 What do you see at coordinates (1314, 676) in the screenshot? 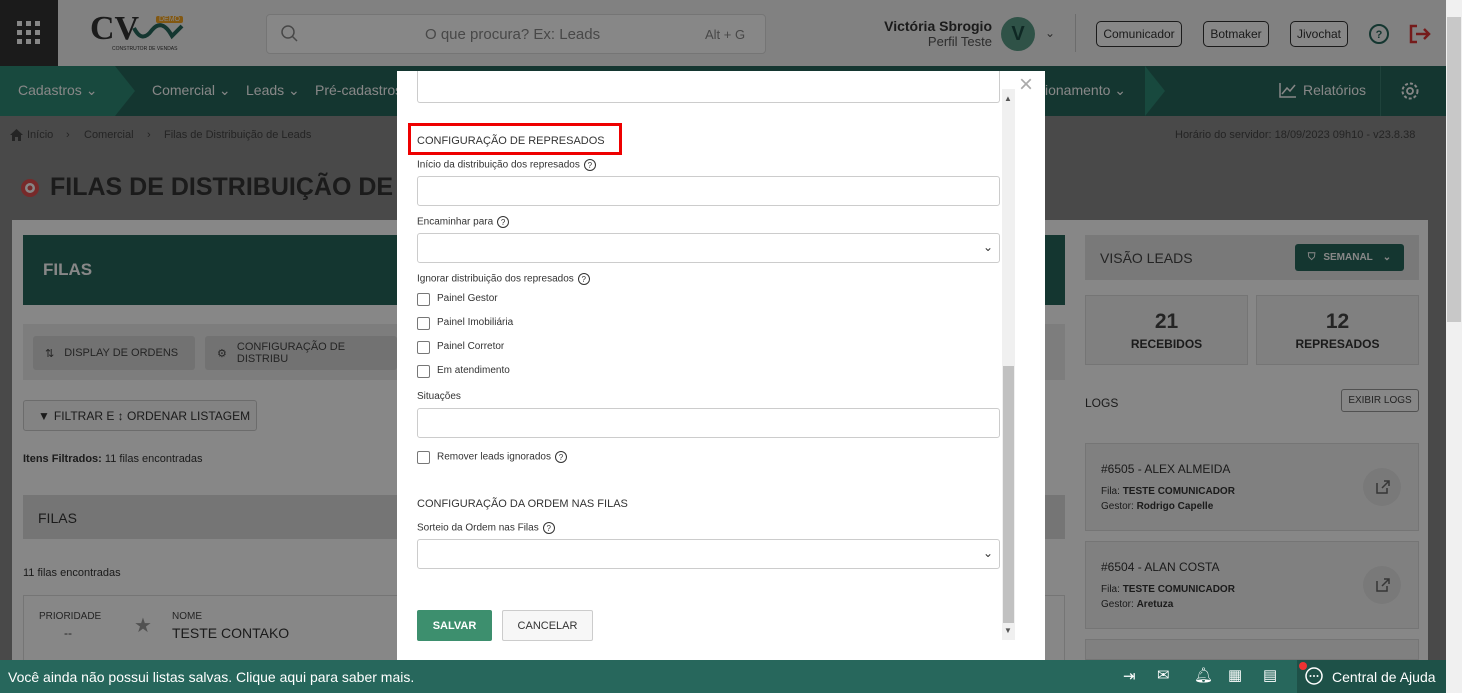
I see `chat-icon` at bounding box center [1314, 676].